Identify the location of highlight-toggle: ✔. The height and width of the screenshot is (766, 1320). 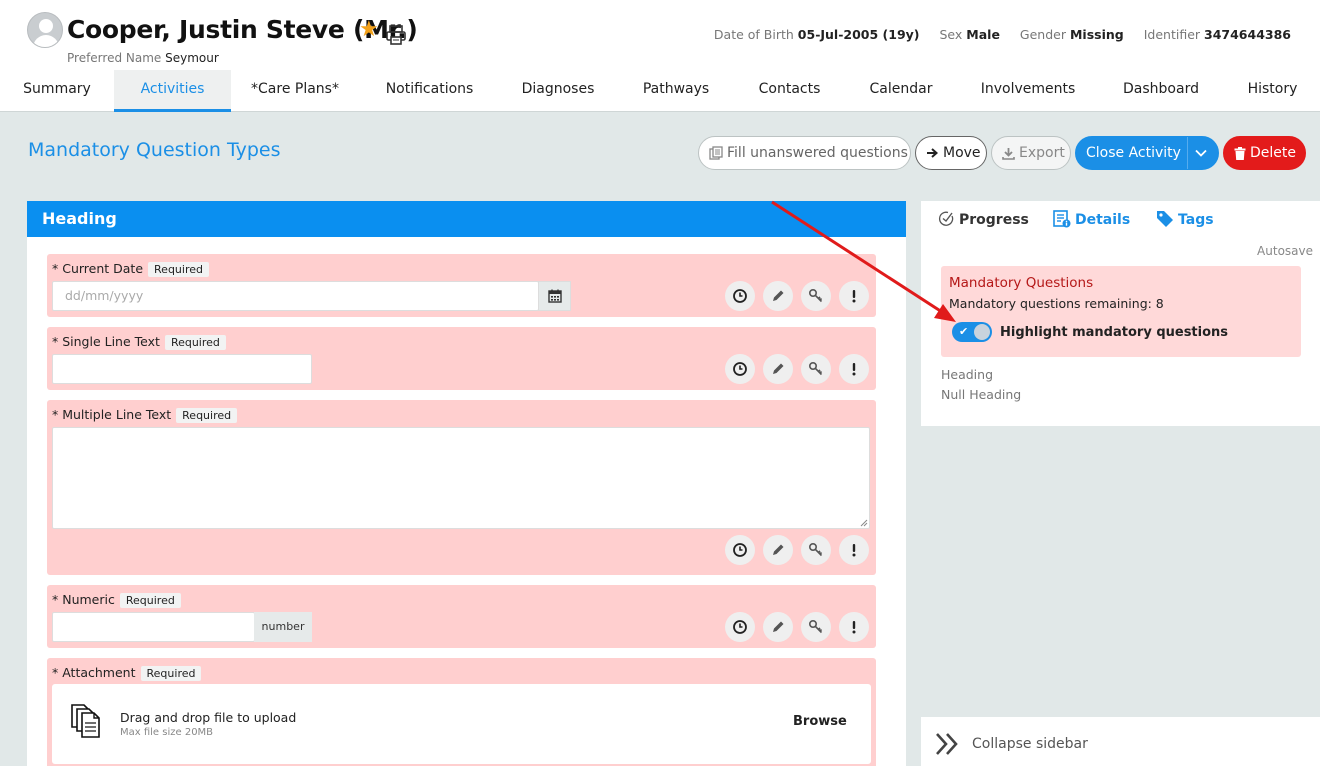
(972, 332).